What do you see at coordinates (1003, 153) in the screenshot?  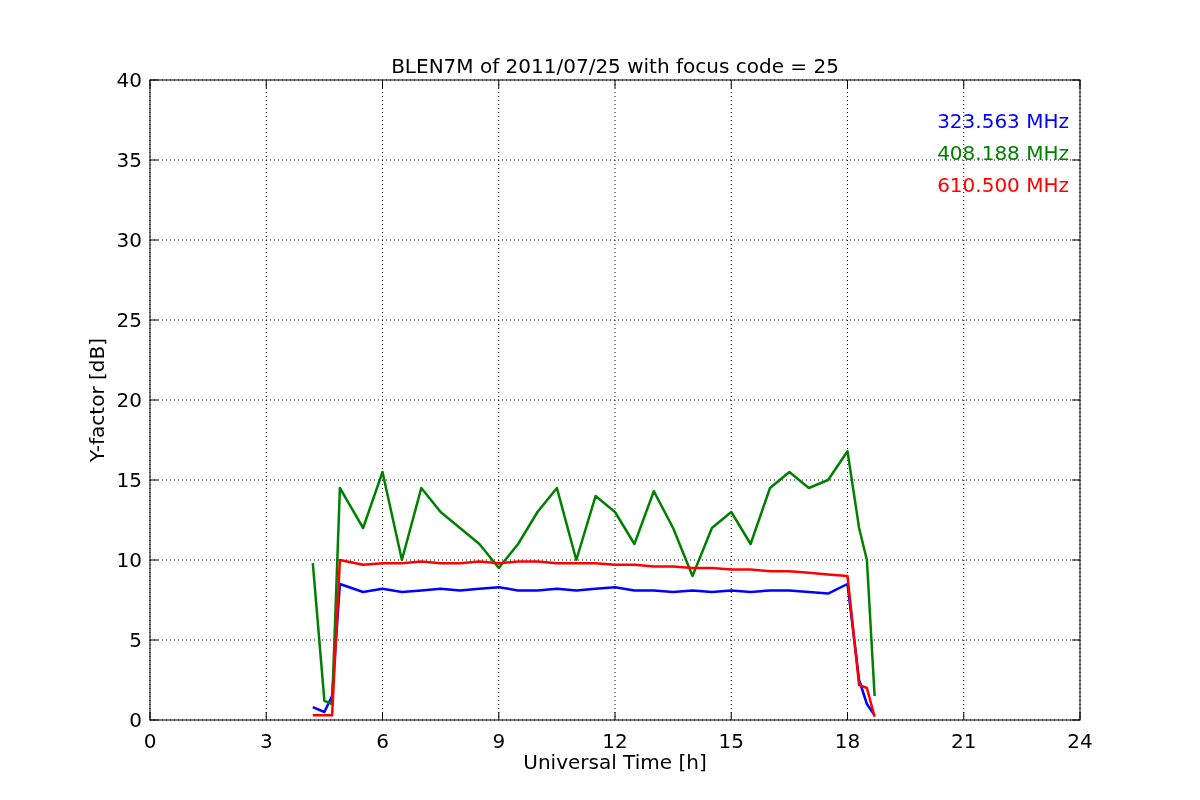 I see `legend-label: 408.188 MHz` at bounding box center [1003, 153].